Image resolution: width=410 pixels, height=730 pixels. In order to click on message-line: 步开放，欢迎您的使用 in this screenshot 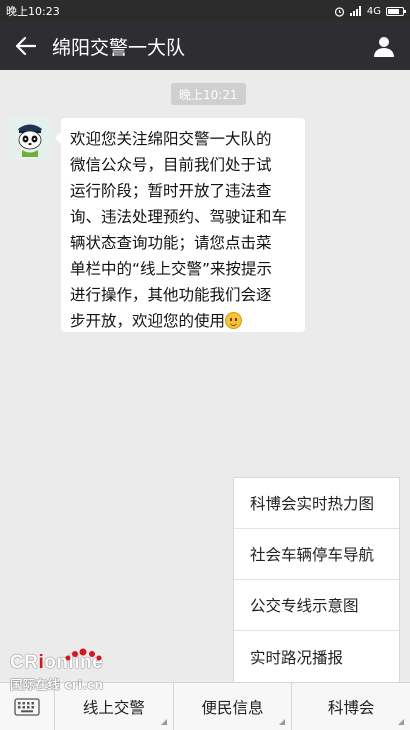, I will do `click(148, 321)`.